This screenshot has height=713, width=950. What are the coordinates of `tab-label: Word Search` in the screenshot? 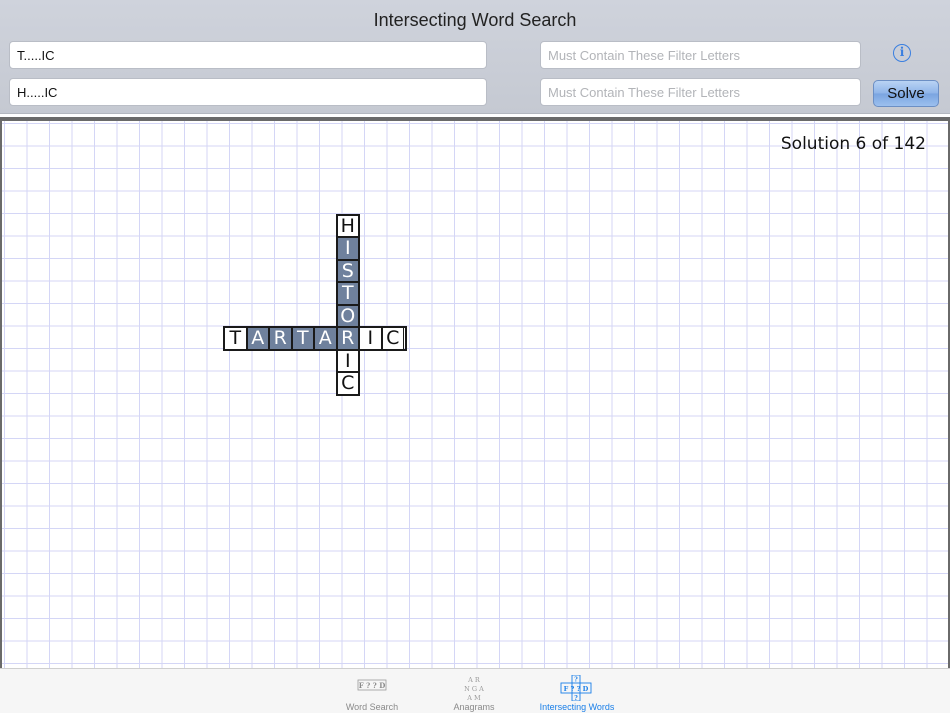 It's located at (372, 707).